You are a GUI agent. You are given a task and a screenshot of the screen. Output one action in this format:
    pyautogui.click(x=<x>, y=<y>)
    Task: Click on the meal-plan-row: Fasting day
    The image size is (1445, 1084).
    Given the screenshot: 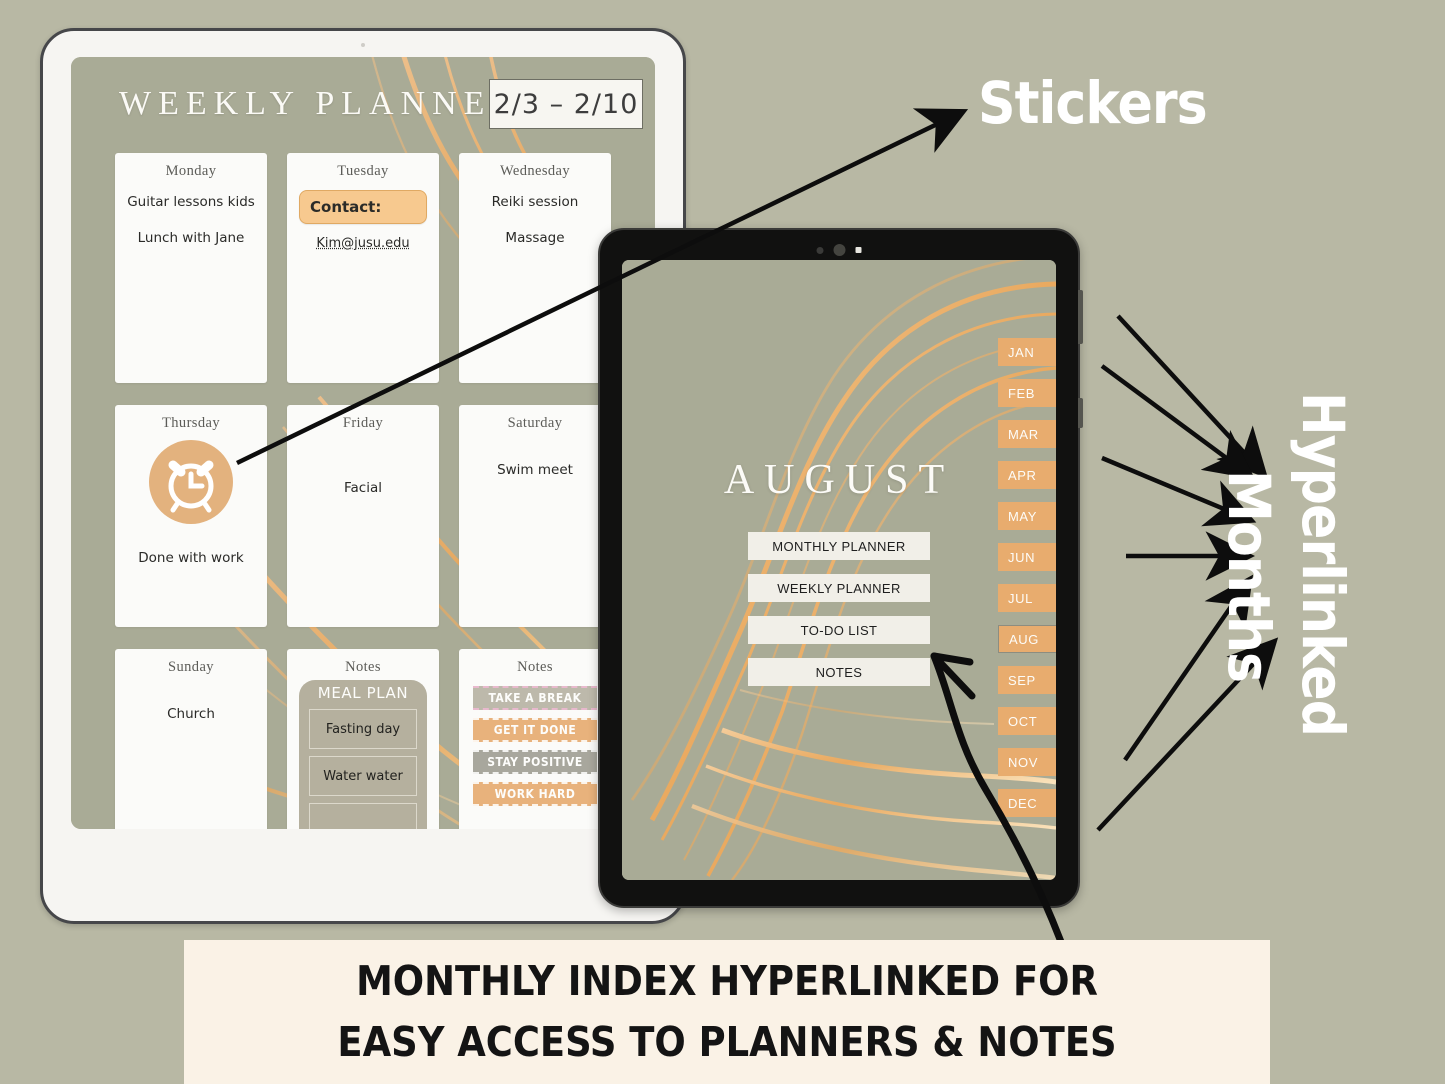 What is the action you would take?
    pyautogui.click(x=363, y=729)
    